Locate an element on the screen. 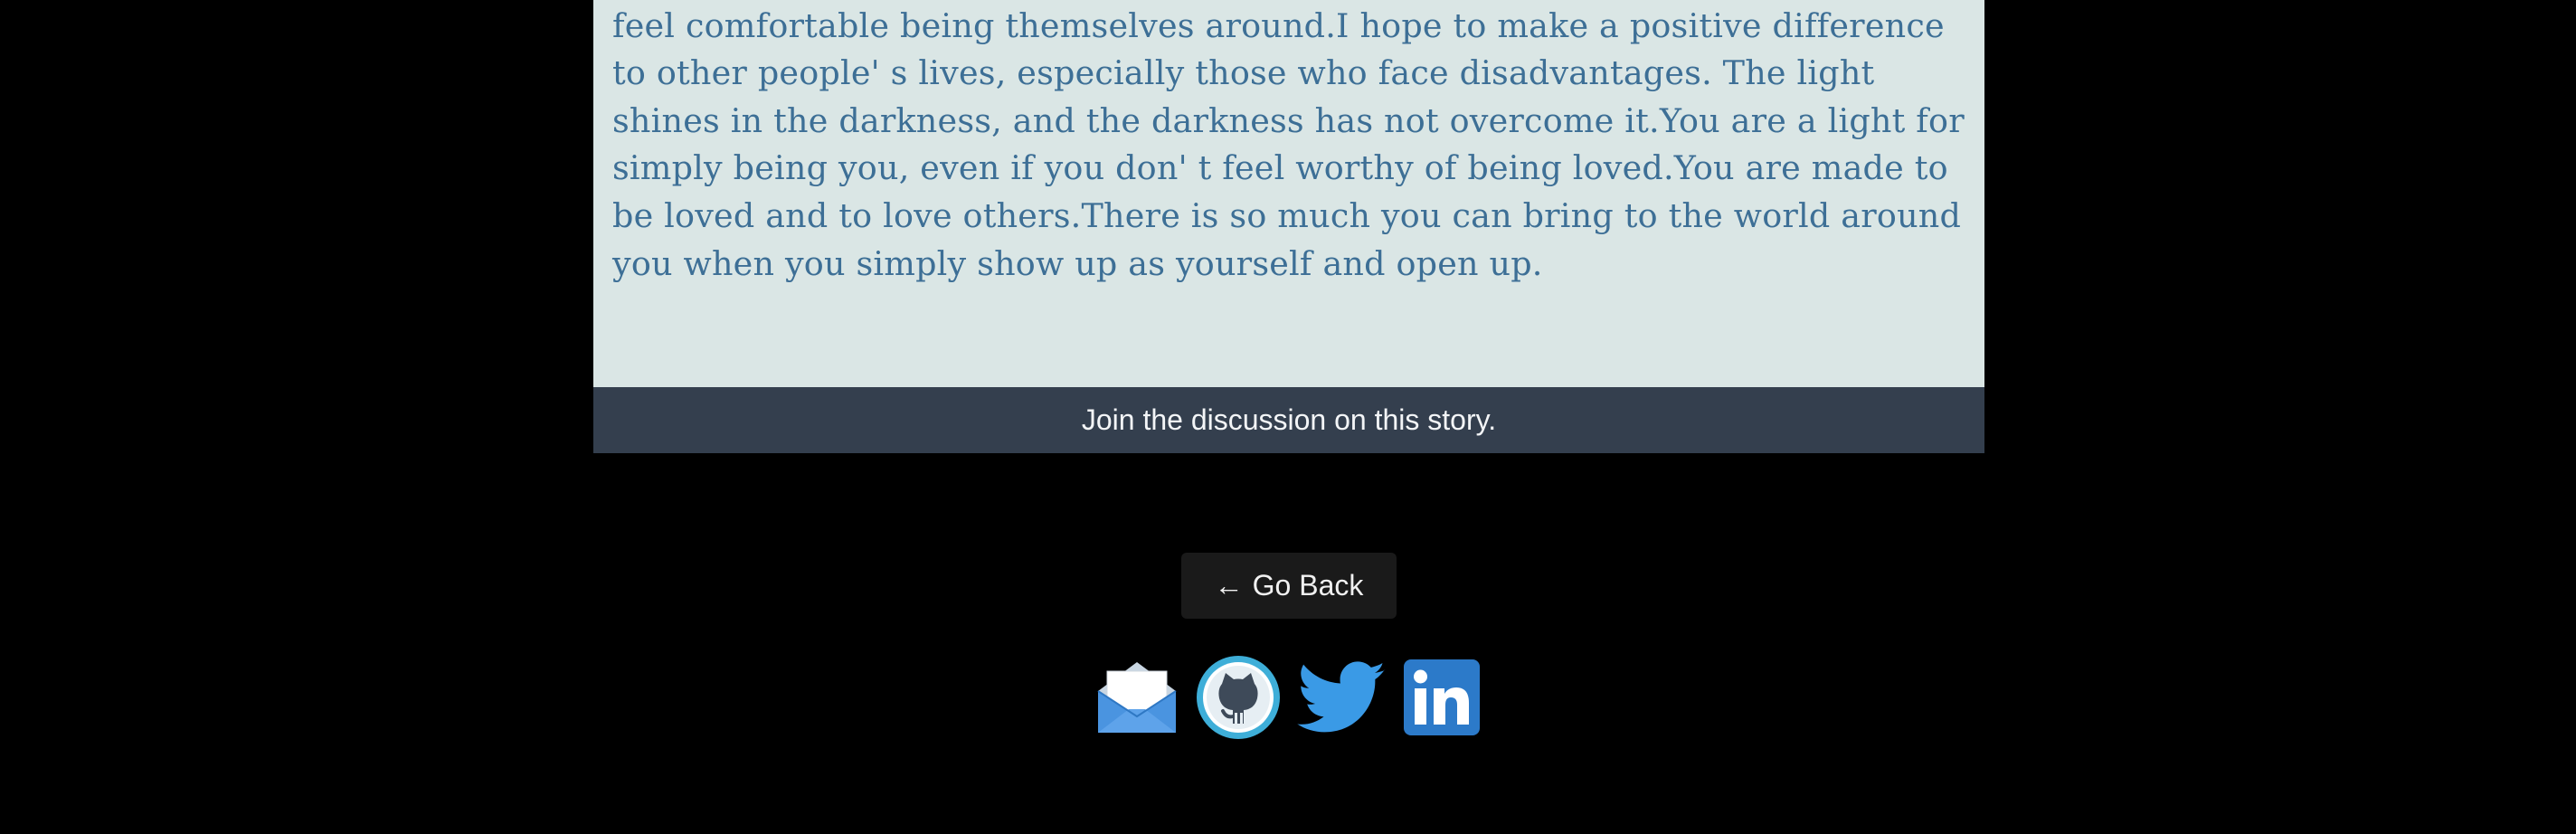 The width and height of the screenshot is (2576, 834). twitter-link is located at coordinates (1342, 697).